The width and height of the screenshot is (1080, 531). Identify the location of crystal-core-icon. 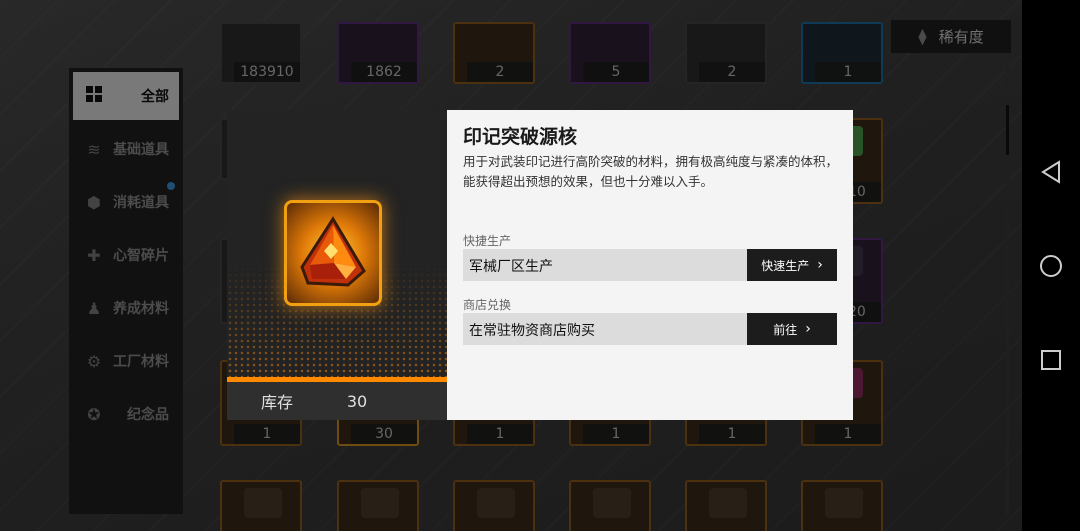
(333, 251).